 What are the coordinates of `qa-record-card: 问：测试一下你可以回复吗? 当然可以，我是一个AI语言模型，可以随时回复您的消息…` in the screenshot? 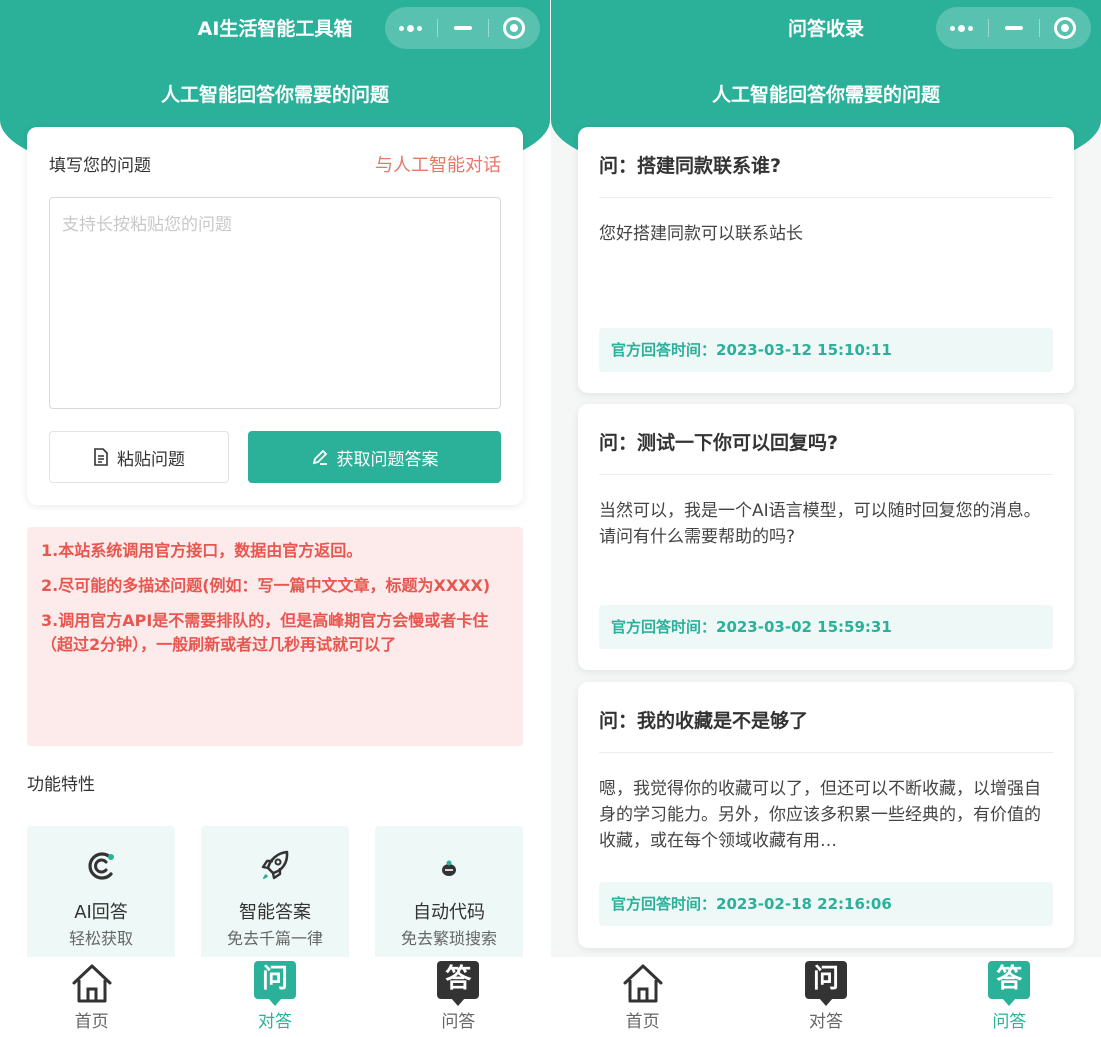 It's located at (826, 537).